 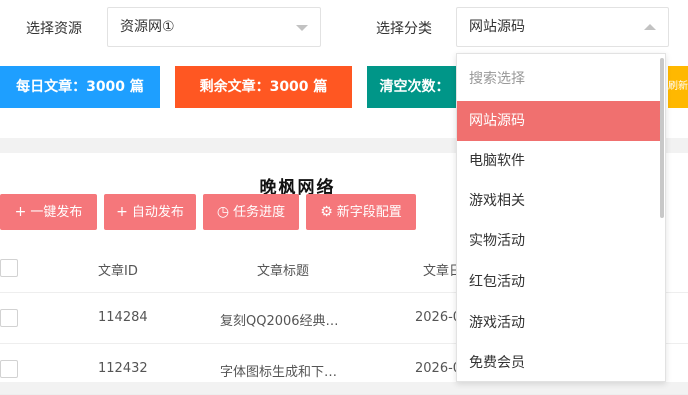 I want to click on source-label: 选择资源, so click(x=54, y=29).